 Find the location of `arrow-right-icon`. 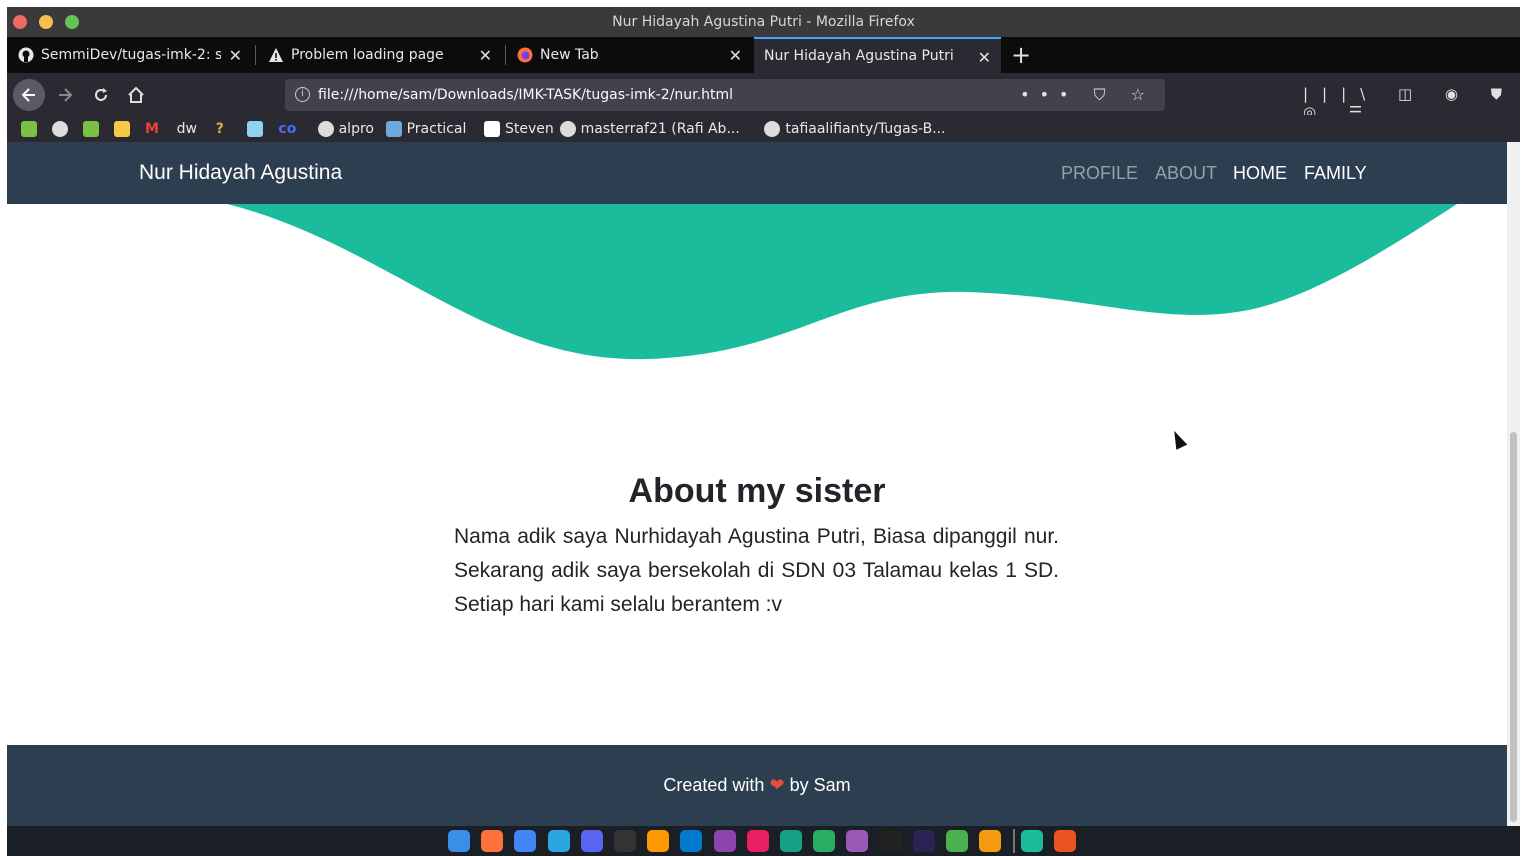

arrow-right-icon is located at coordinates (66, 95).